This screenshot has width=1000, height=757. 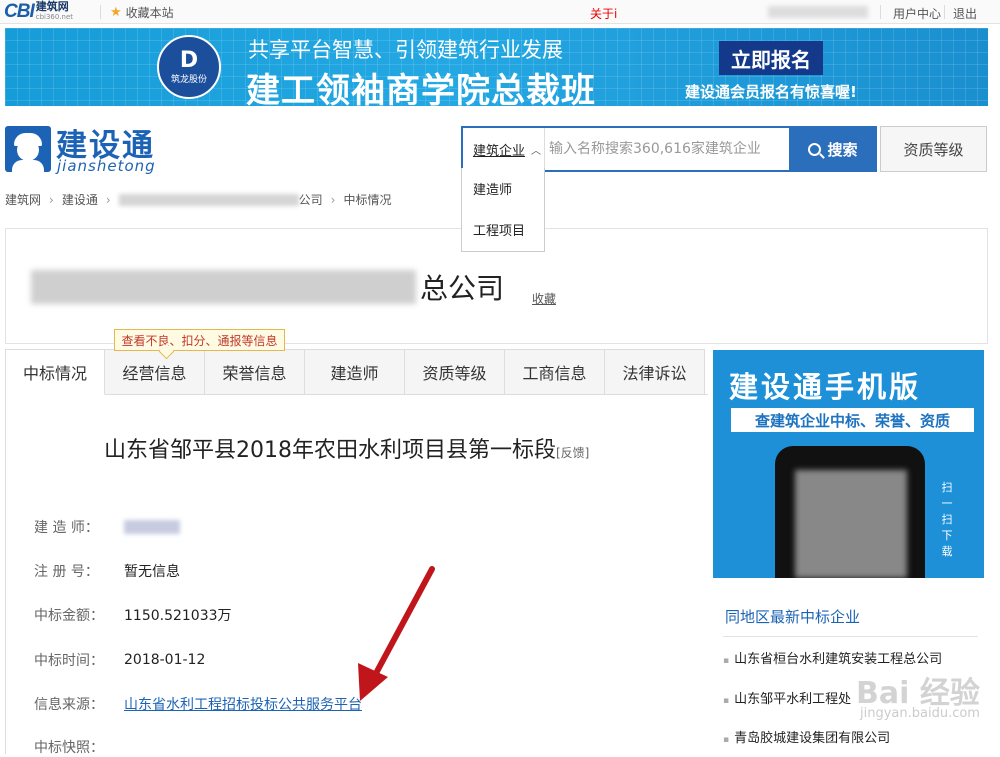 I want to click on search-icon, so click(x=815, y=149).